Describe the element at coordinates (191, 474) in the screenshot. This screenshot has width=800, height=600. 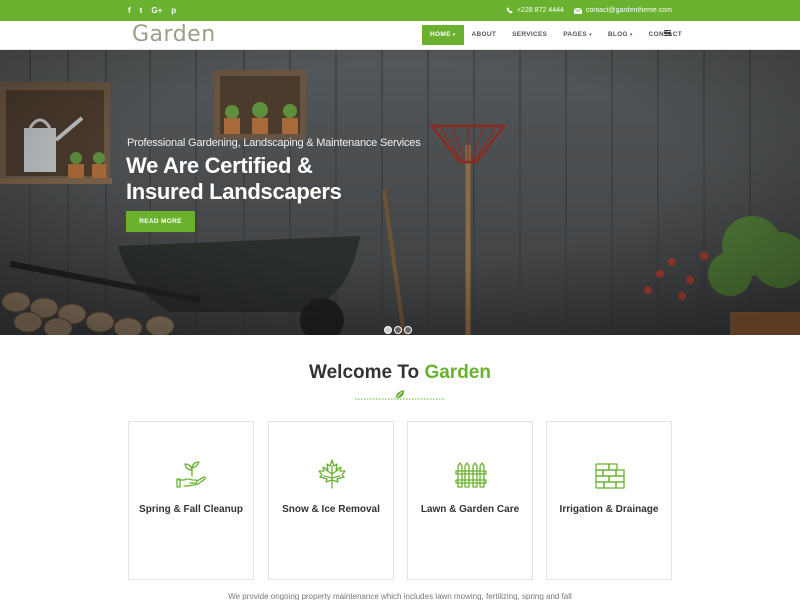
I see `hand-plant-icon` at that location.